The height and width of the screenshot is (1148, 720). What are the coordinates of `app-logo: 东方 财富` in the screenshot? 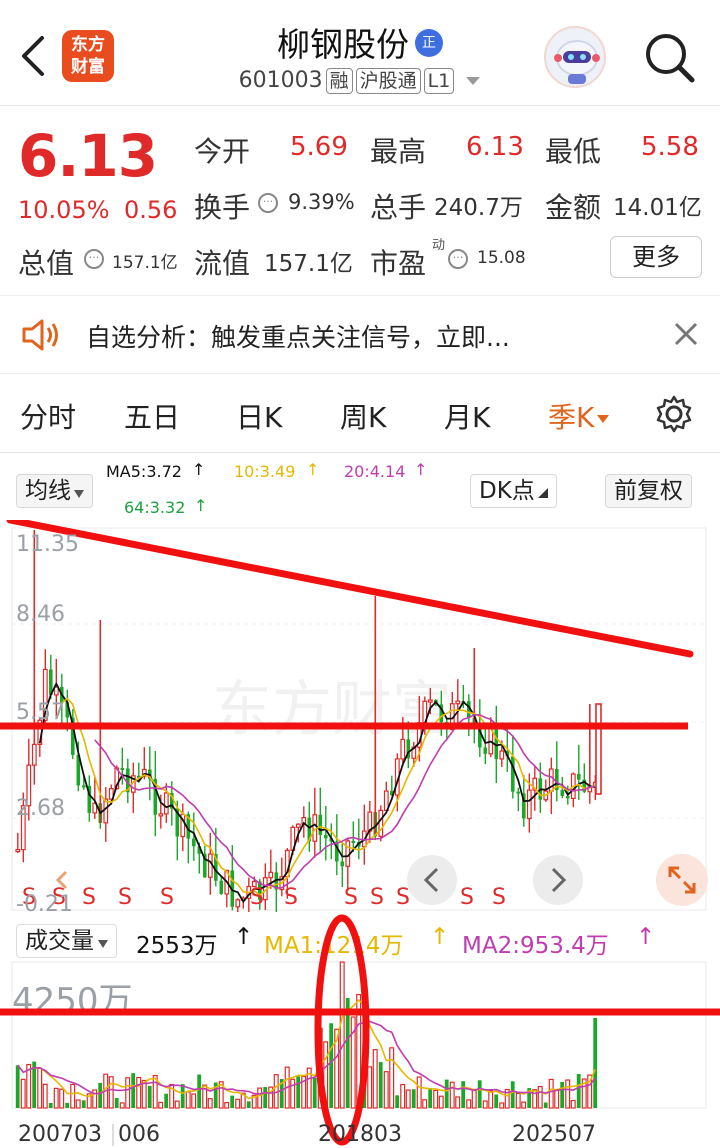 It's located at (88, 56).